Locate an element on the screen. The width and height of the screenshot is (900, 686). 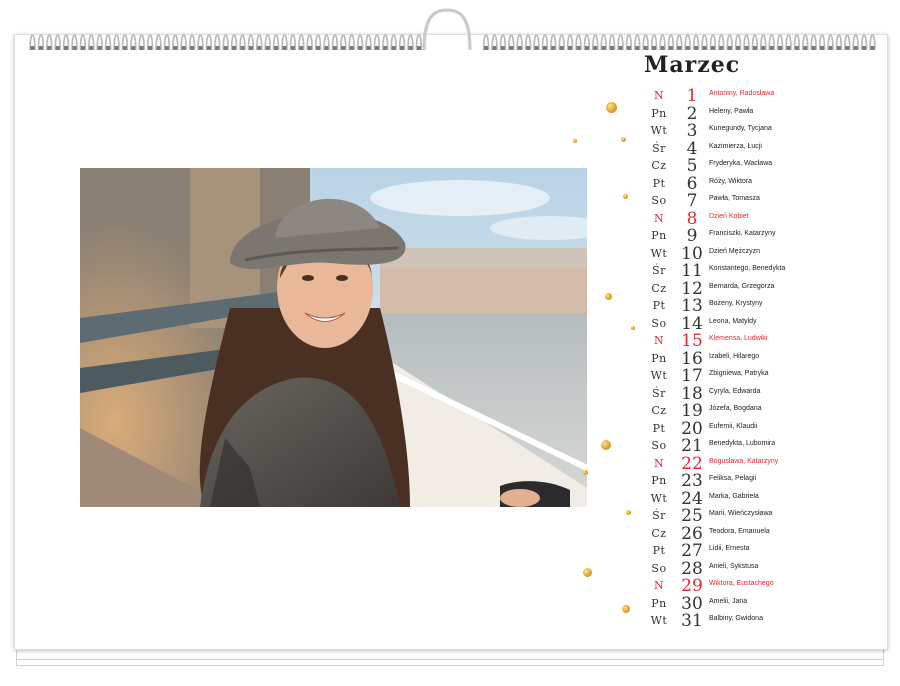
name-day: Bożeny, Krystyny is located at coordinates (736, 303).